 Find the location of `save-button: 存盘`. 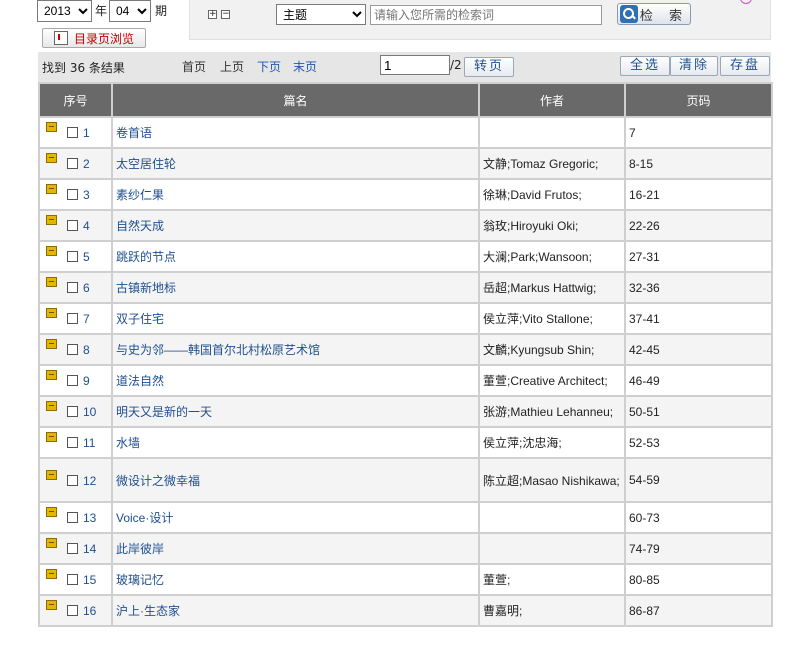

save-button: 存盘 is located at coordinates (745, 66).